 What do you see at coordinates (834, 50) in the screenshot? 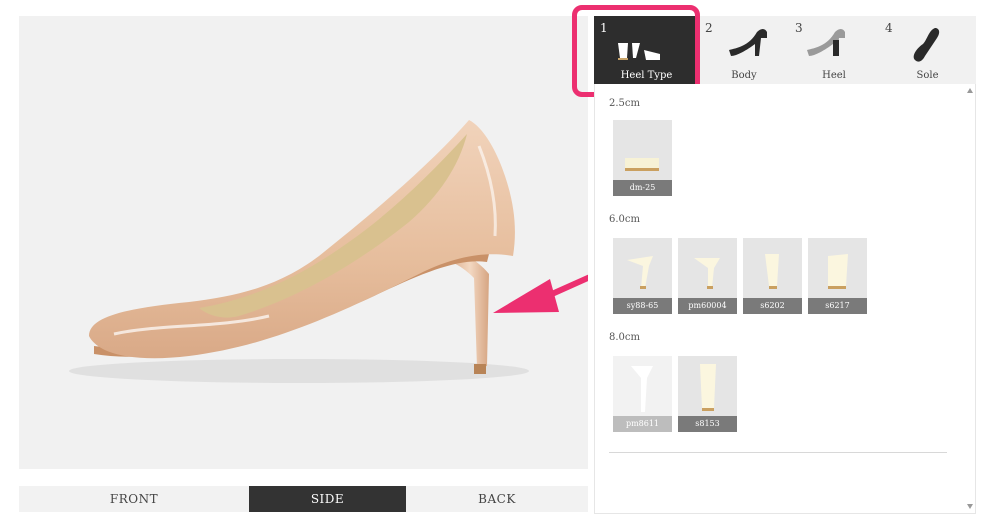
I see `step-heel: 3 Heel` at bounding box center [834, 50].